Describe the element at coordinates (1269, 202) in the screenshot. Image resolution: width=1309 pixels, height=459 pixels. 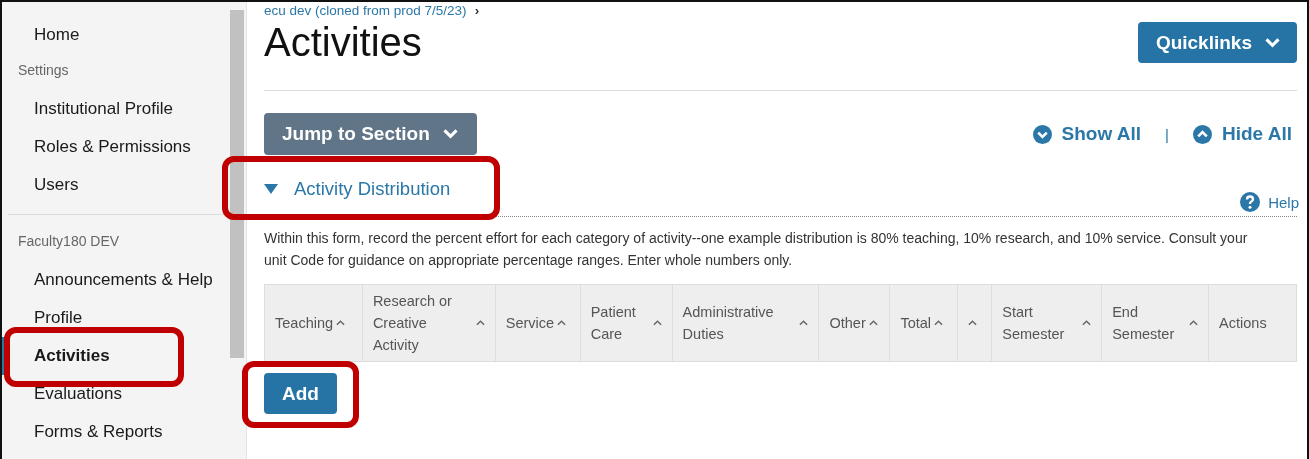
I see `help-link: Help` at that location.